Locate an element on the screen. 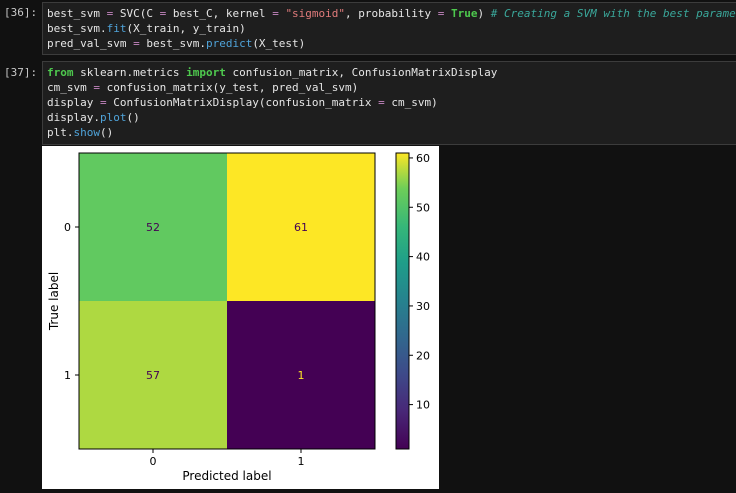 This screenshot has height=493, width=736. code-token: display is located at coordinates (73, 102).